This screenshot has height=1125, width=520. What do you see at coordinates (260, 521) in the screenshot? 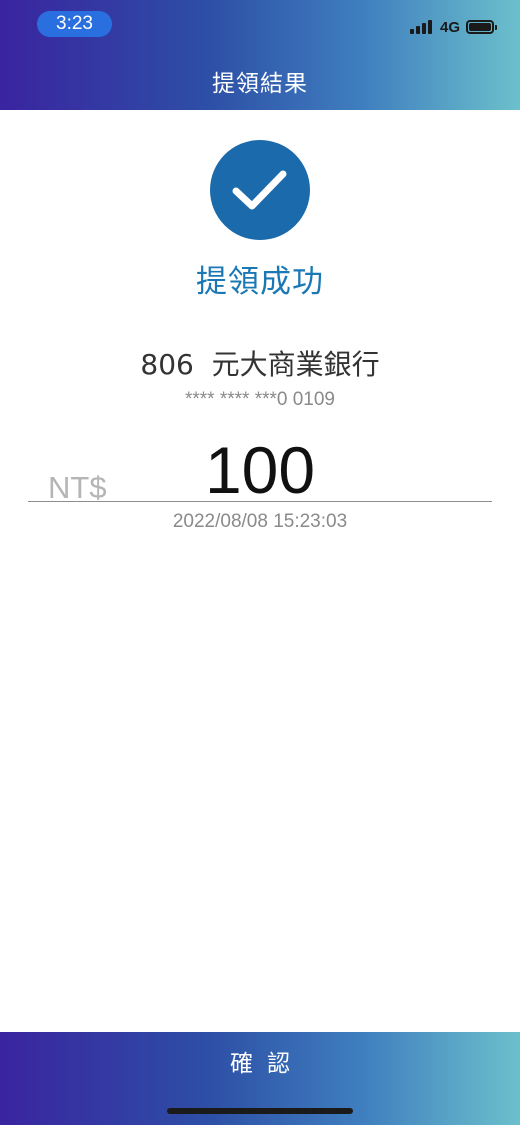
I see `transaction-timestamp: 2022/08/08 15:23:03` at bounding box center [260, 521].